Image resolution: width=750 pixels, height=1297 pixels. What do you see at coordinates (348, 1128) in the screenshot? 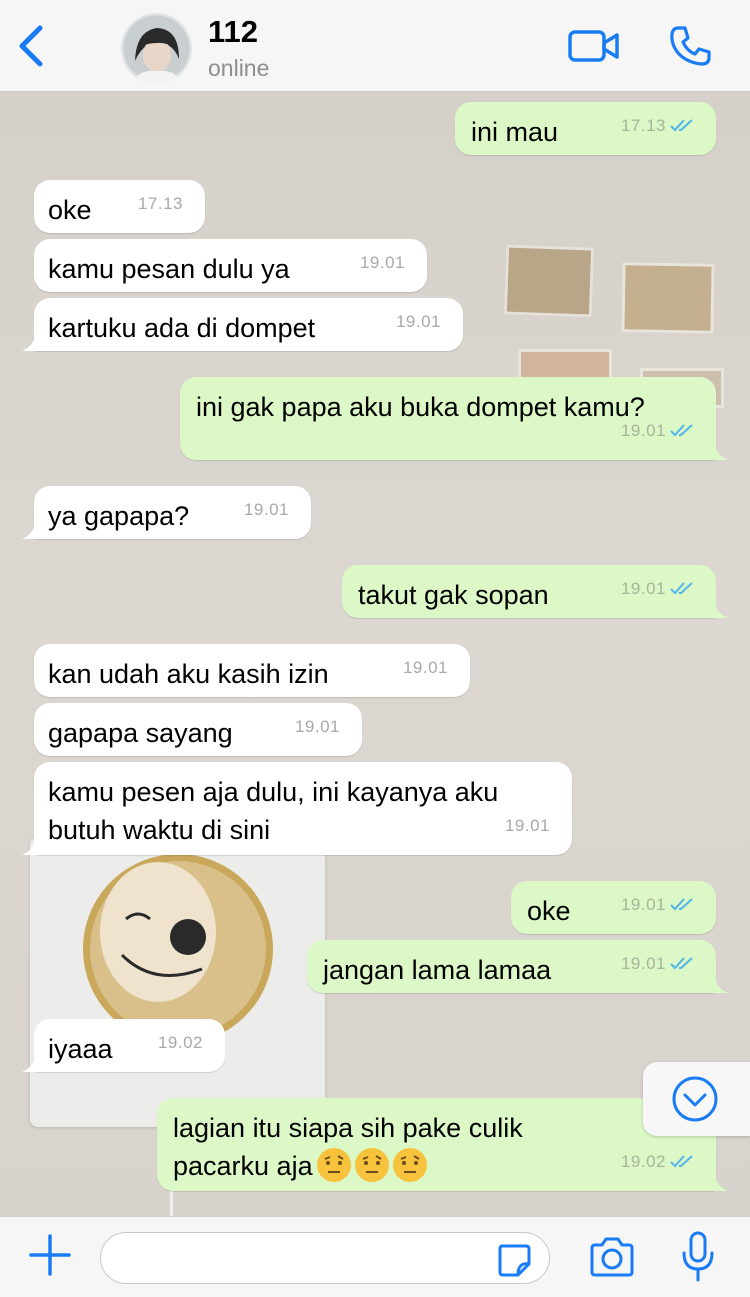
I see `message-text-line-1: lagian itu siapa sih pake culik` at bounding box center [348, 1128].